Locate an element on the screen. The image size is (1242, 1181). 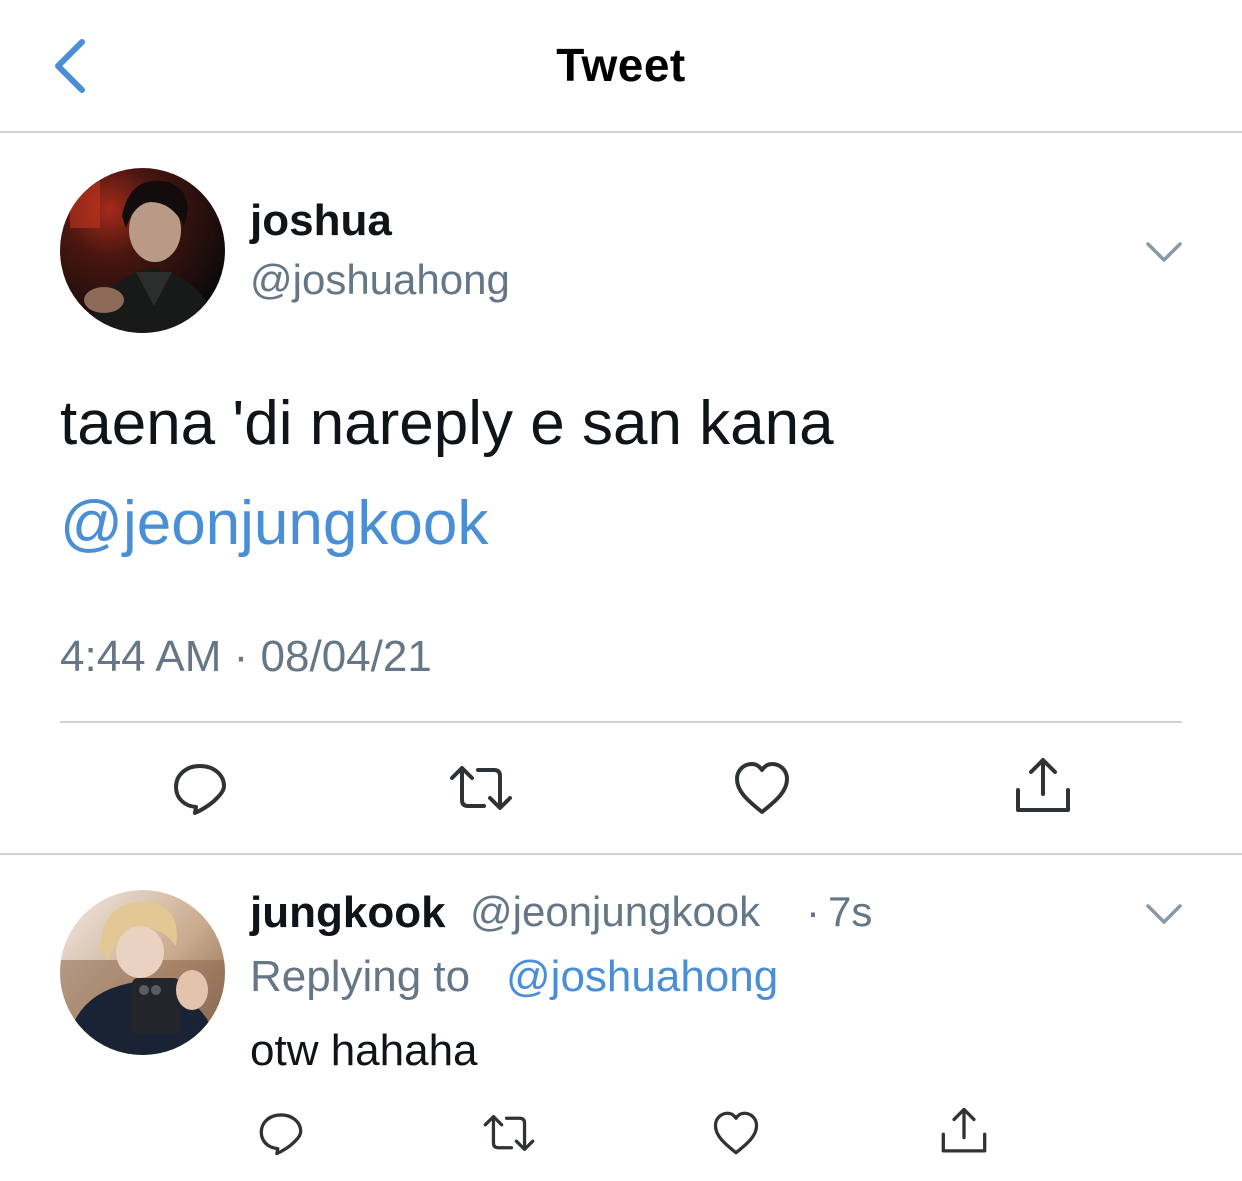
tweet-timestamp: 4:44 AM · 08/04/21 is located at coordinates (246, 656).